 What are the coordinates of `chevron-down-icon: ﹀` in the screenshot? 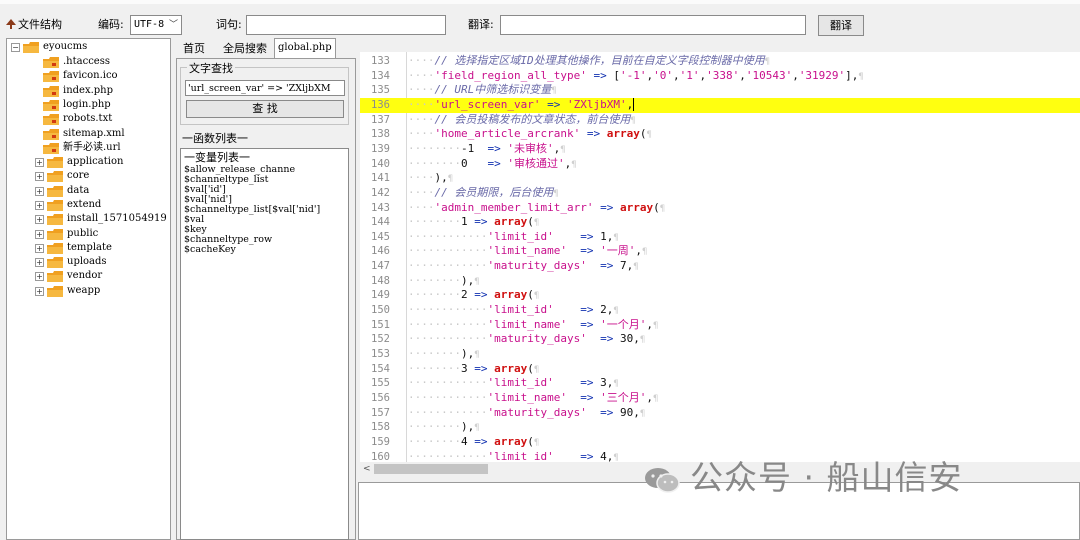 It's located at (173, 25).